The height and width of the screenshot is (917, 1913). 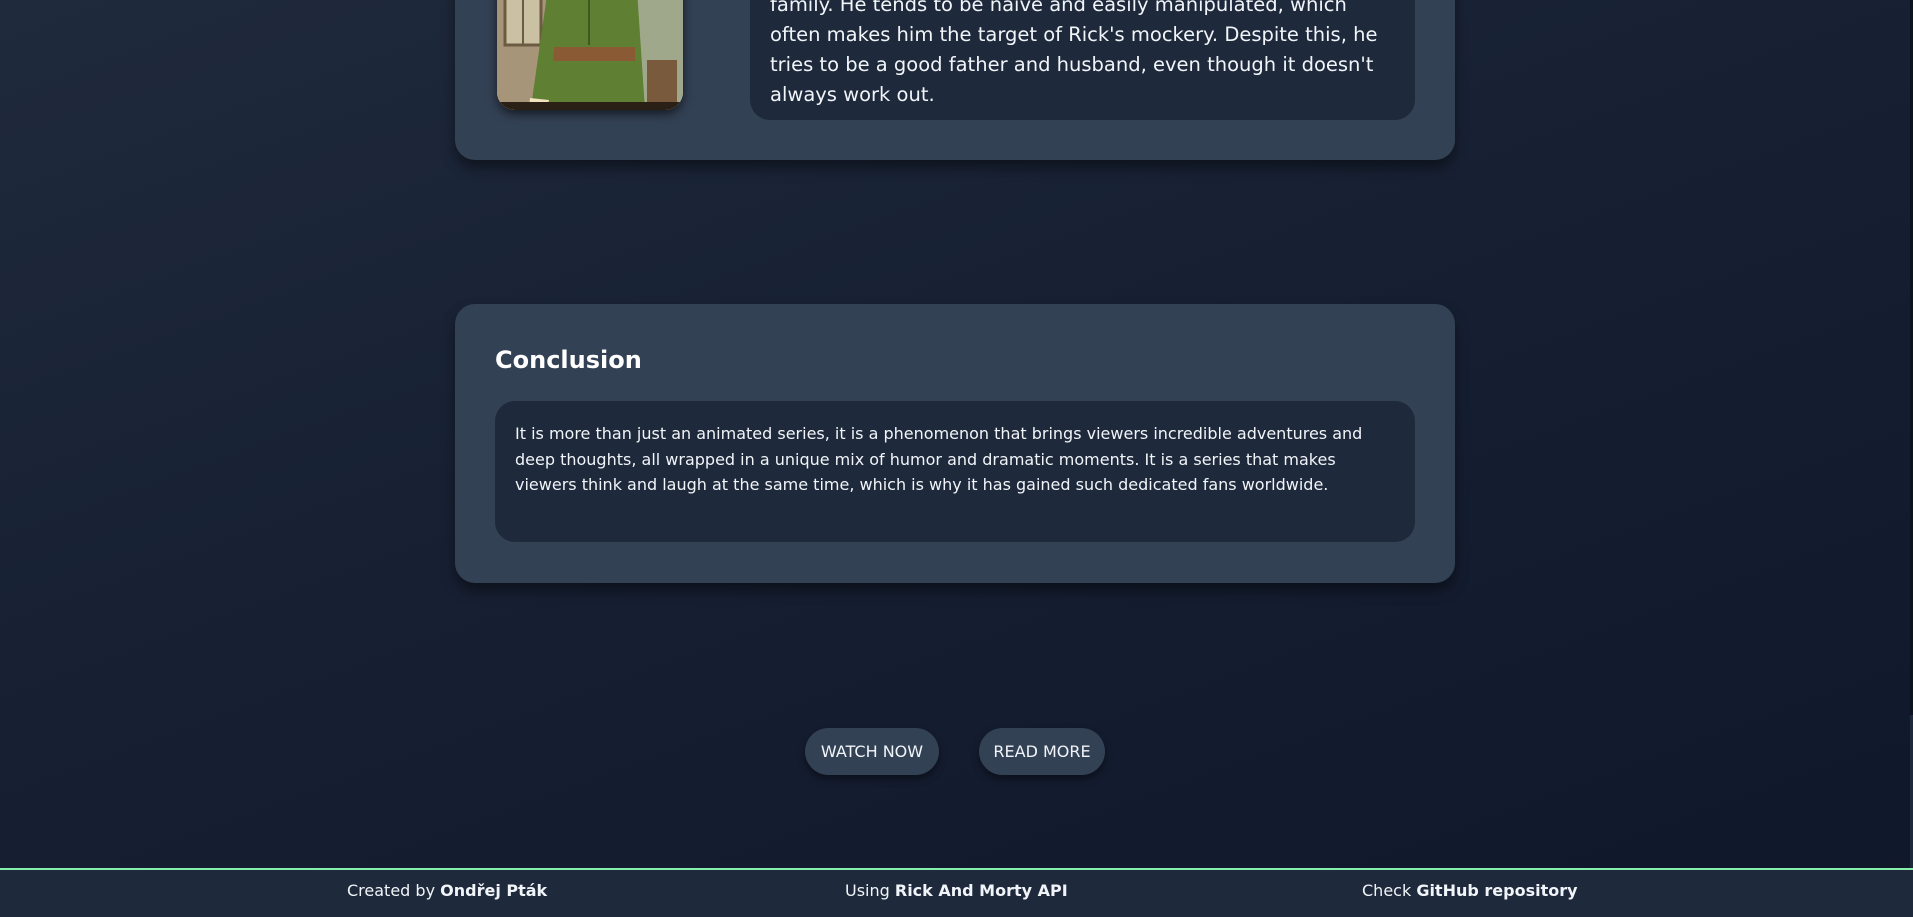 What do you see at coordinates (568, 360) in the screenshot?
I see `conclusion-title: Conclusion` at bounding box center [568, 360].